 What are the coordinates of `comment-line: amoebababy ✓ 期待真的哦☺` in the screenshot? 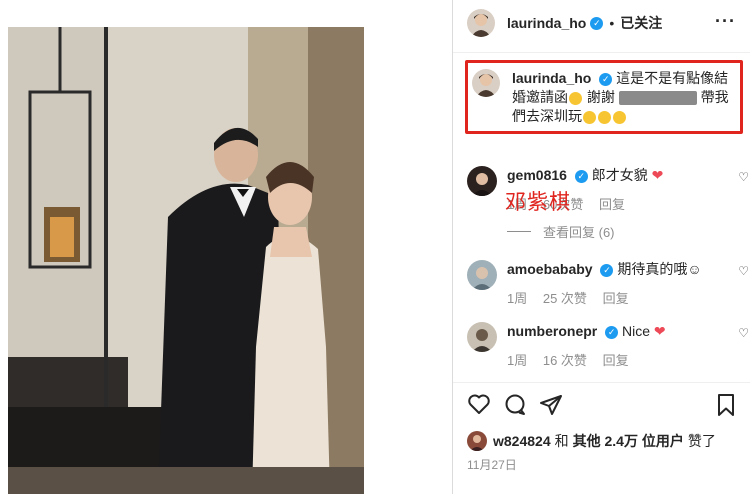 It's located at (617, 269).